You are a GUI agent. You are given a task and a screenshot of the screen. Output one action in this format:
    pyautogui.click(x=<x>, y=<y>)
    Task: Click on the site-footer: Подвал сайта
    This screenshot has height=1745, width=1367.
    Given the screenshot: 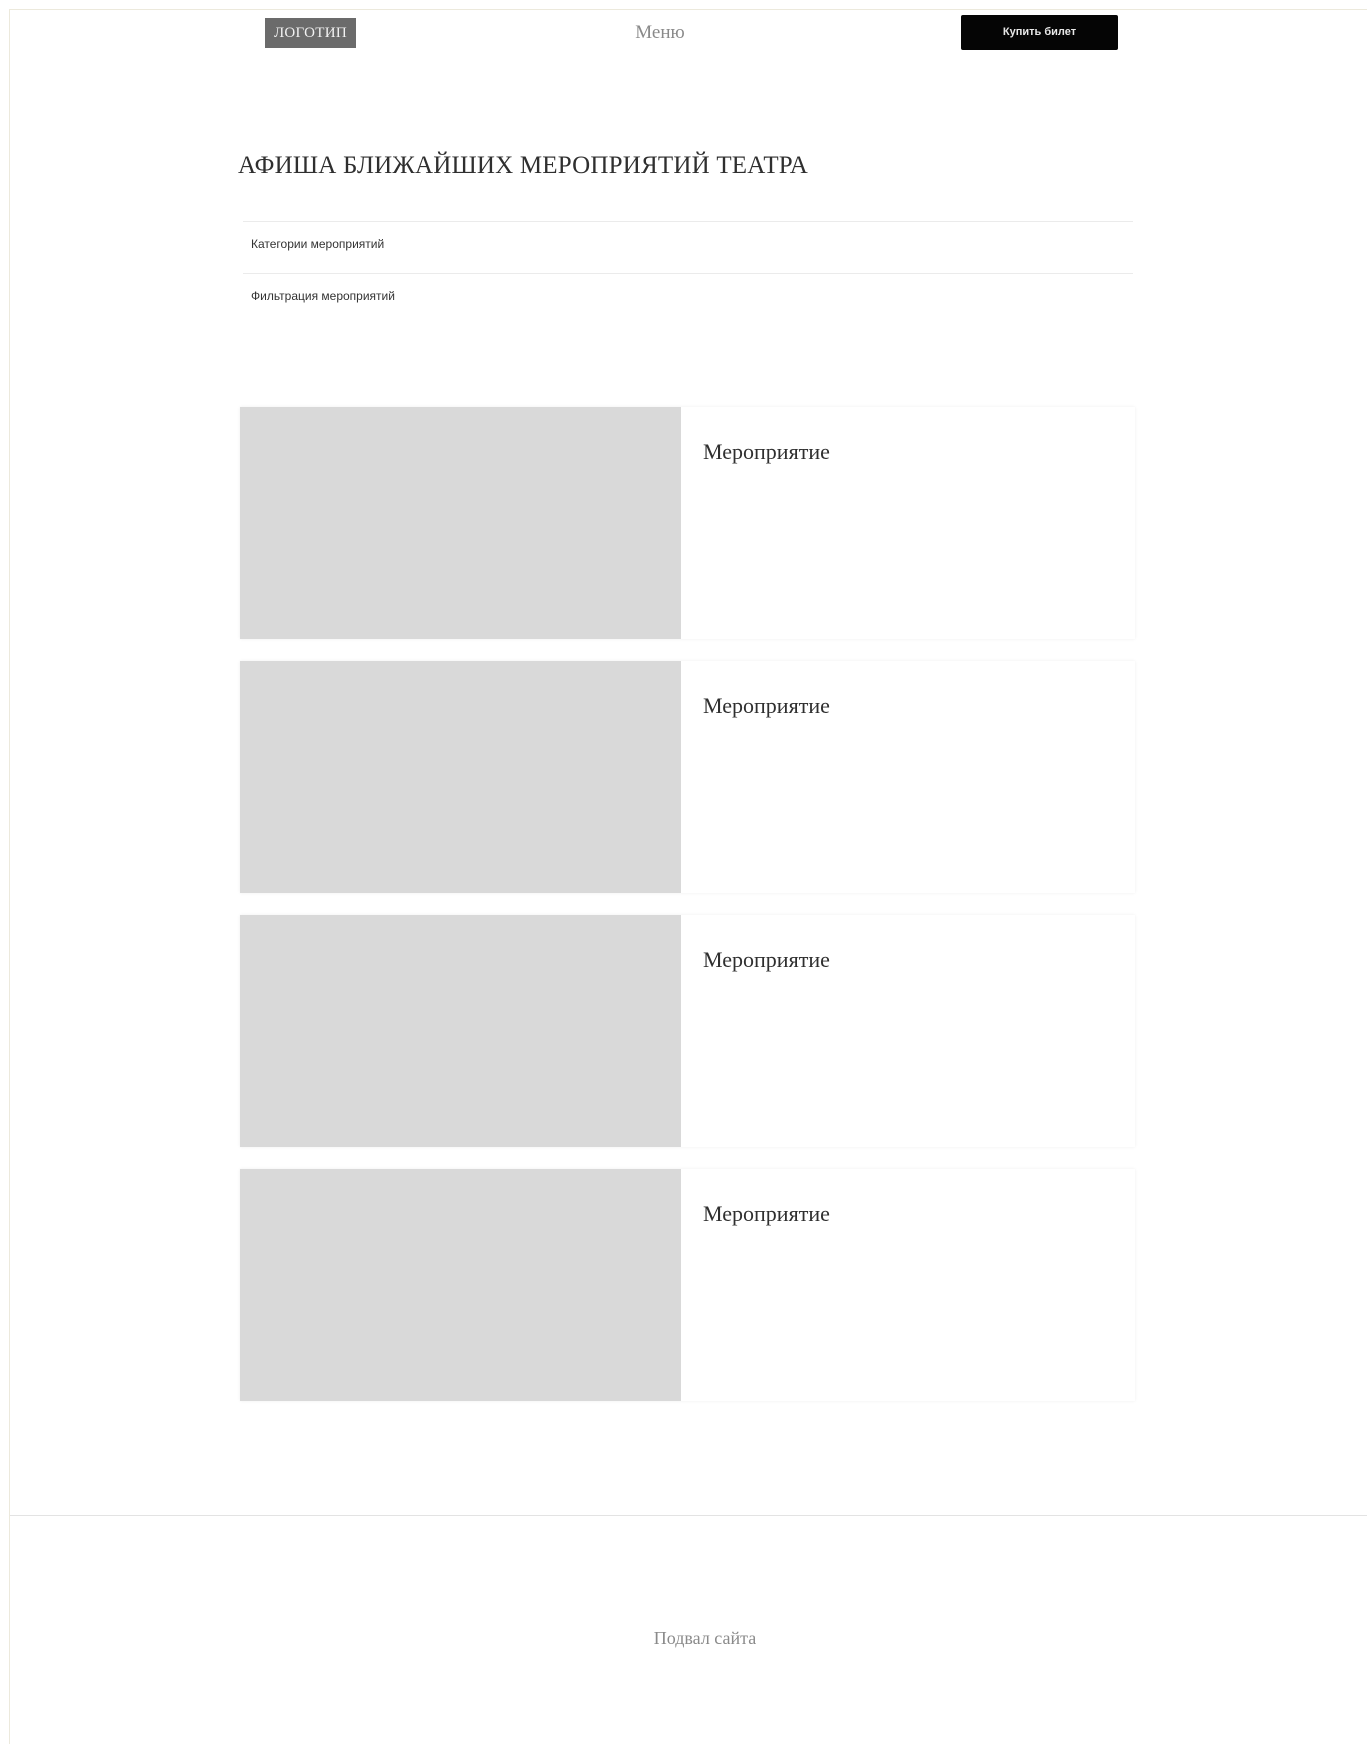 What is the action you would take?
    pyautogui.click(x=688, y=1630)
    